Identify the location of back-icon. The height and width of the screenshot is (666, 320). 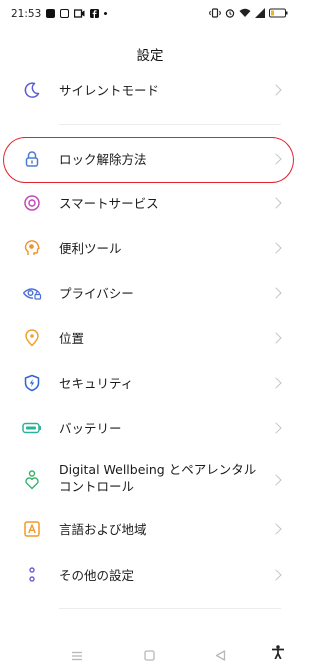
(220, 655).